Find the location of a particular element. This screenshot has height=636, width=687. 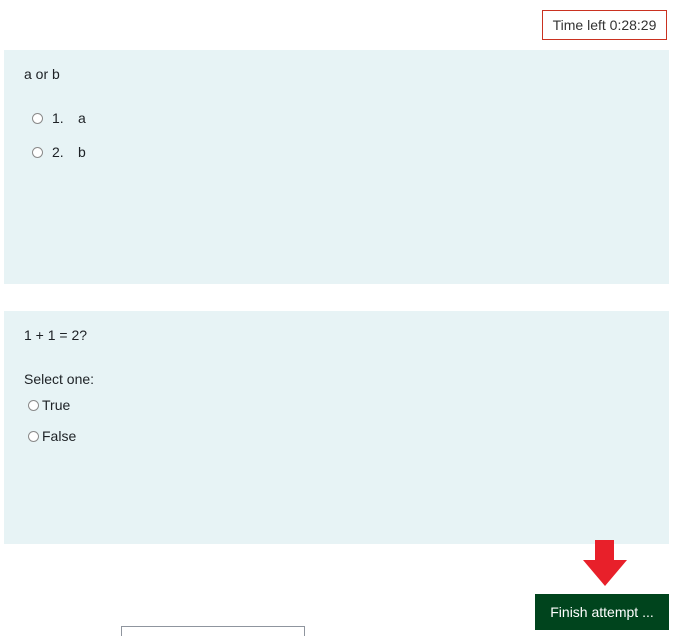

time-left-text: Time left 0:28:29 is located at coordinates (604, 25).